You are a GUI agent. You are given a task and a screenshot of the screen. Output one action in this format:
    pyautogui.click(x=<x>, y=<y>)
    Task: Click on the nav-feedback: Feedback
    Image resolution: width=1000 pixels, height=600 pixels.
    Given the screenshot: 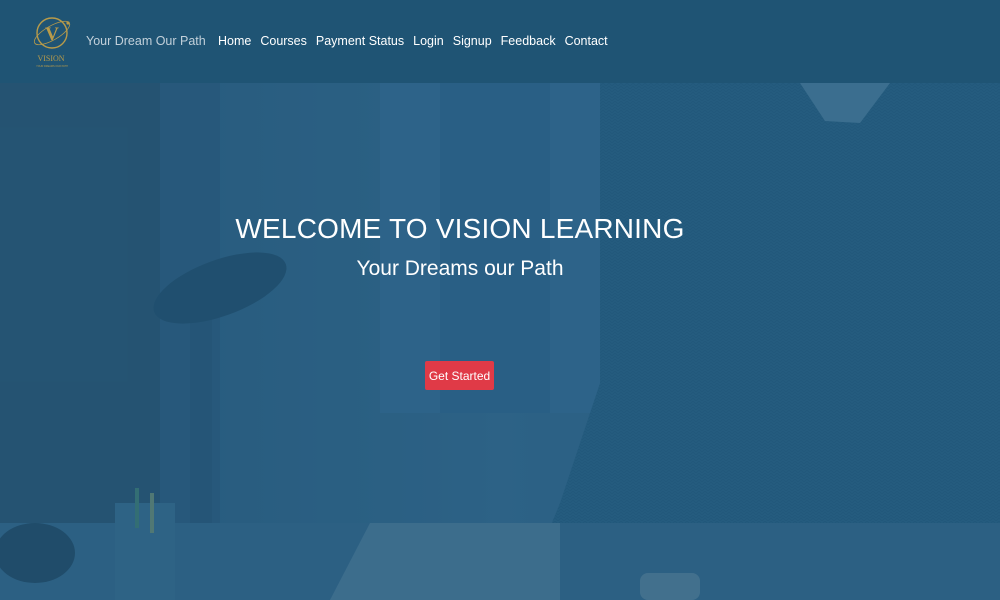 What is the action you would take?
    pyautogui.click(x=528, y=41)
    